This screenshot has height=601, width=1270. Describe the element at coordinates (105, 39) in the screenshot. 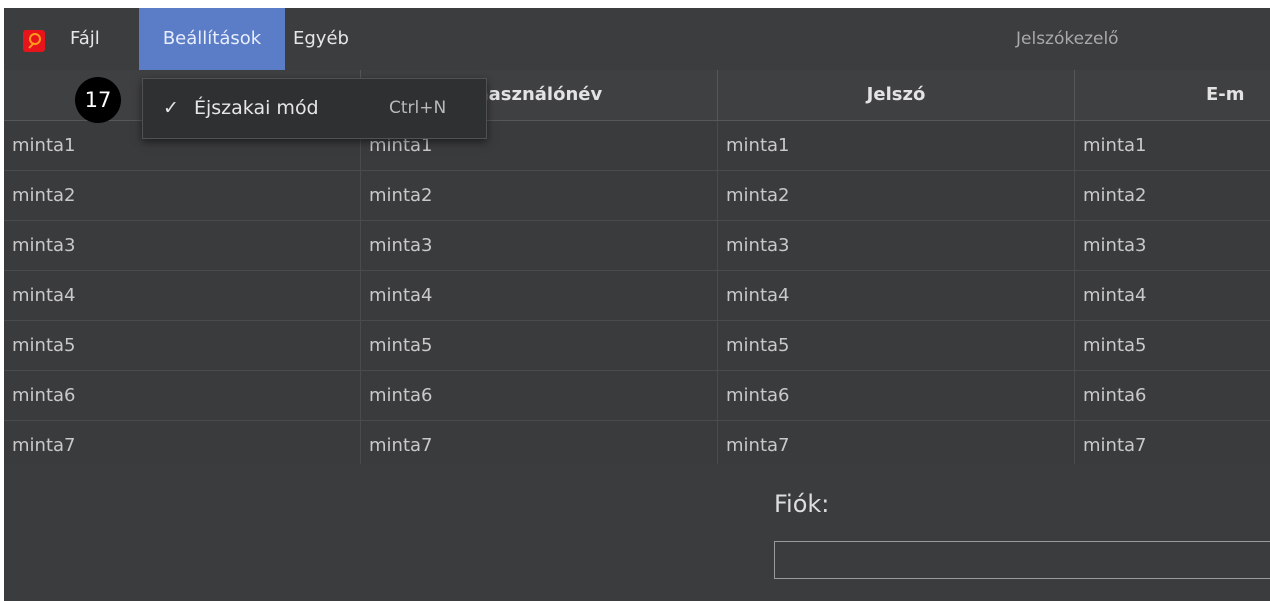

I see `menu-fajl: Fájl` at that location.